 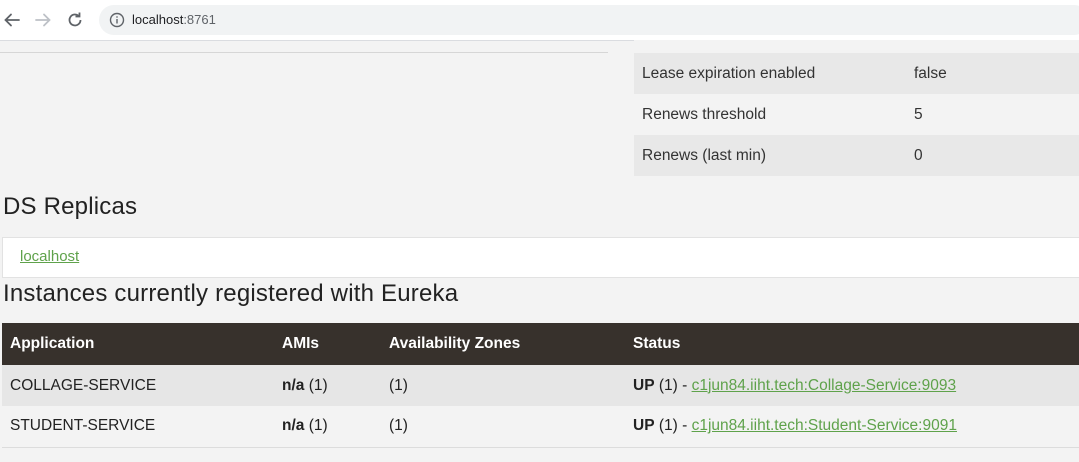 I want to click on table-row, so click(x=856, y=46).